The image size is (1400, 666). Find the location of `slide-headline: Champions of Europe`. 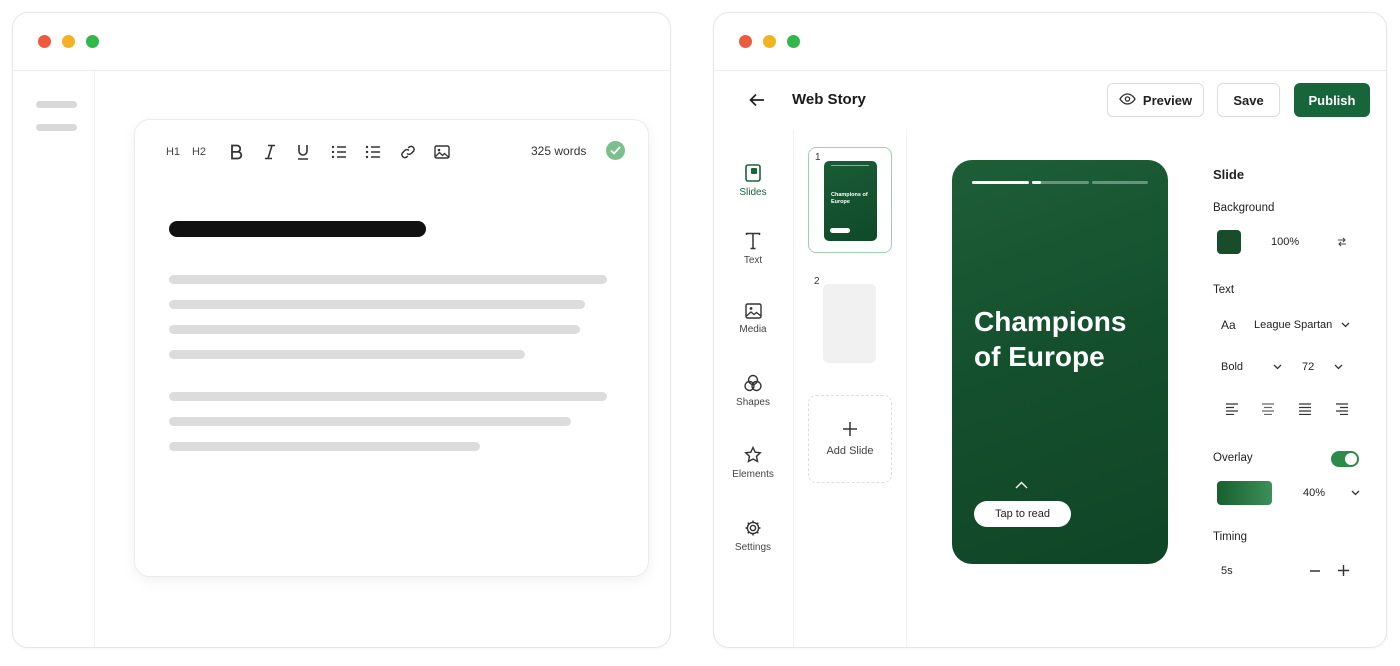

slide-headline: Champions of Europe is located at coordinates (1064, 339).